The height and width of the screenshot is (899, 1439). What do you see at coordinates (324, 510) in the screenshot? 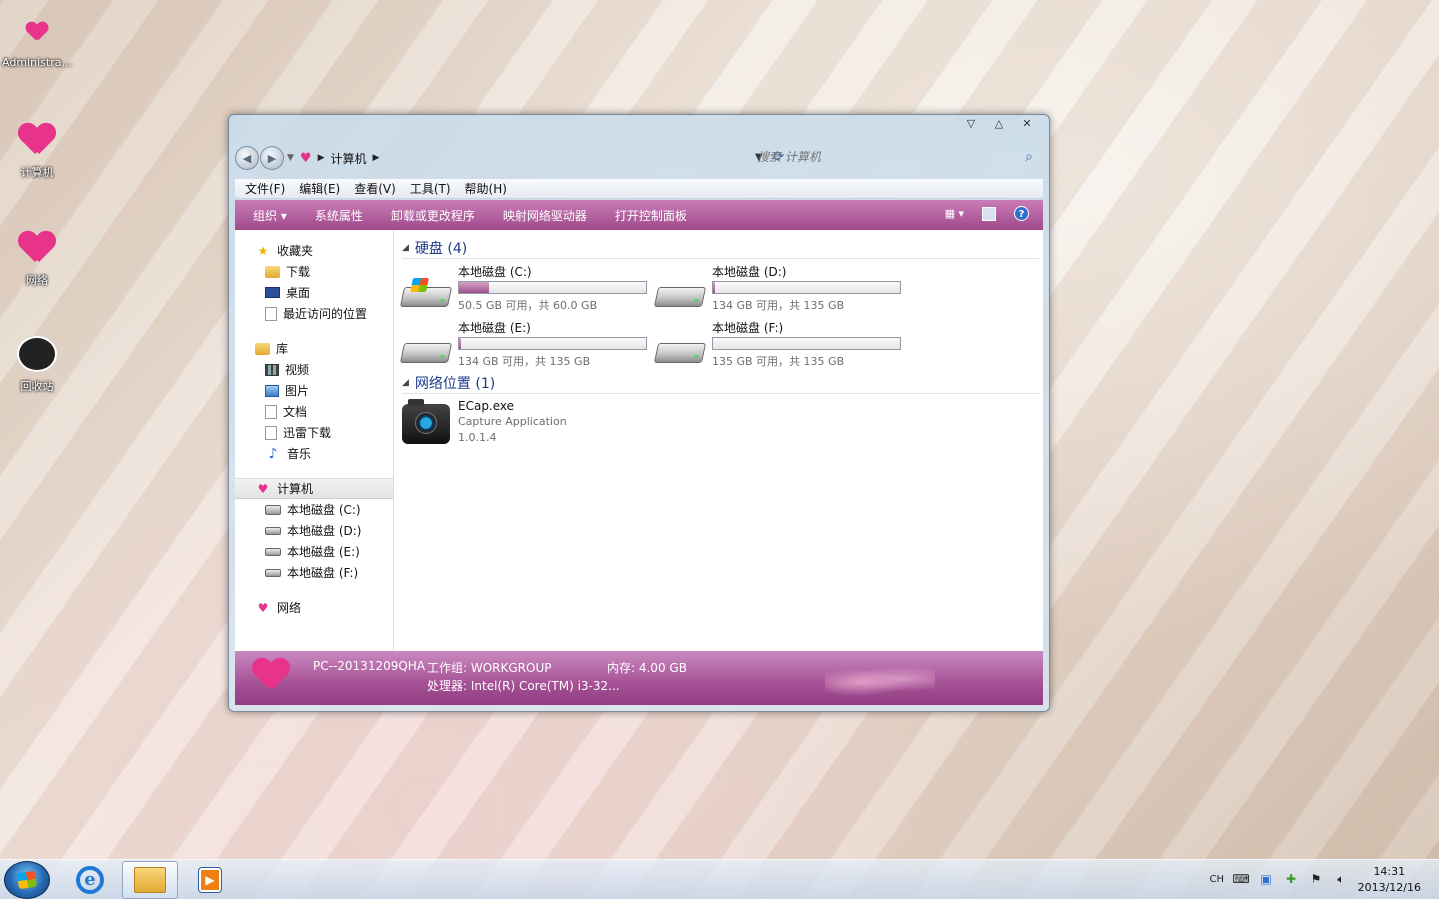
I see `nav-label: 本地磁盘 (C:)` at bounding box center [324, 510].